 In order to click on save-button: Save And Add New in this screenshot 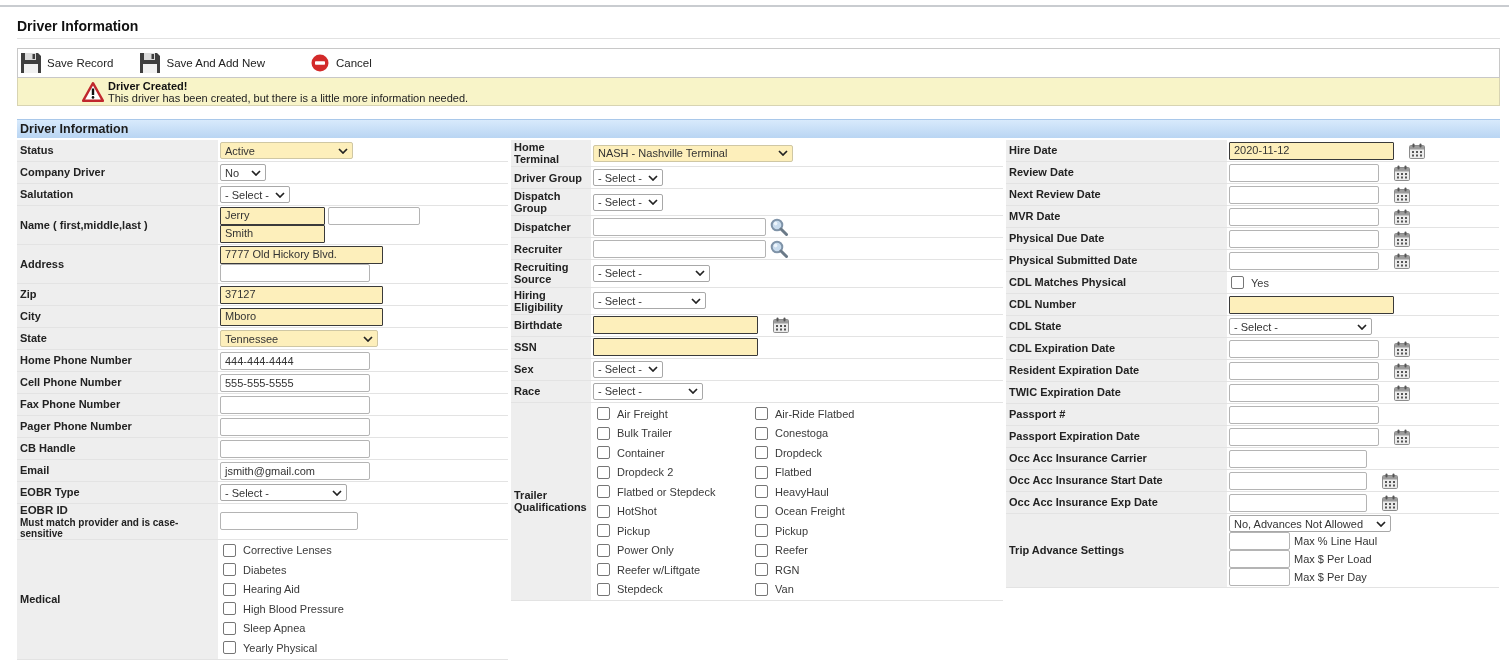, I will do `click(202, 63)`.